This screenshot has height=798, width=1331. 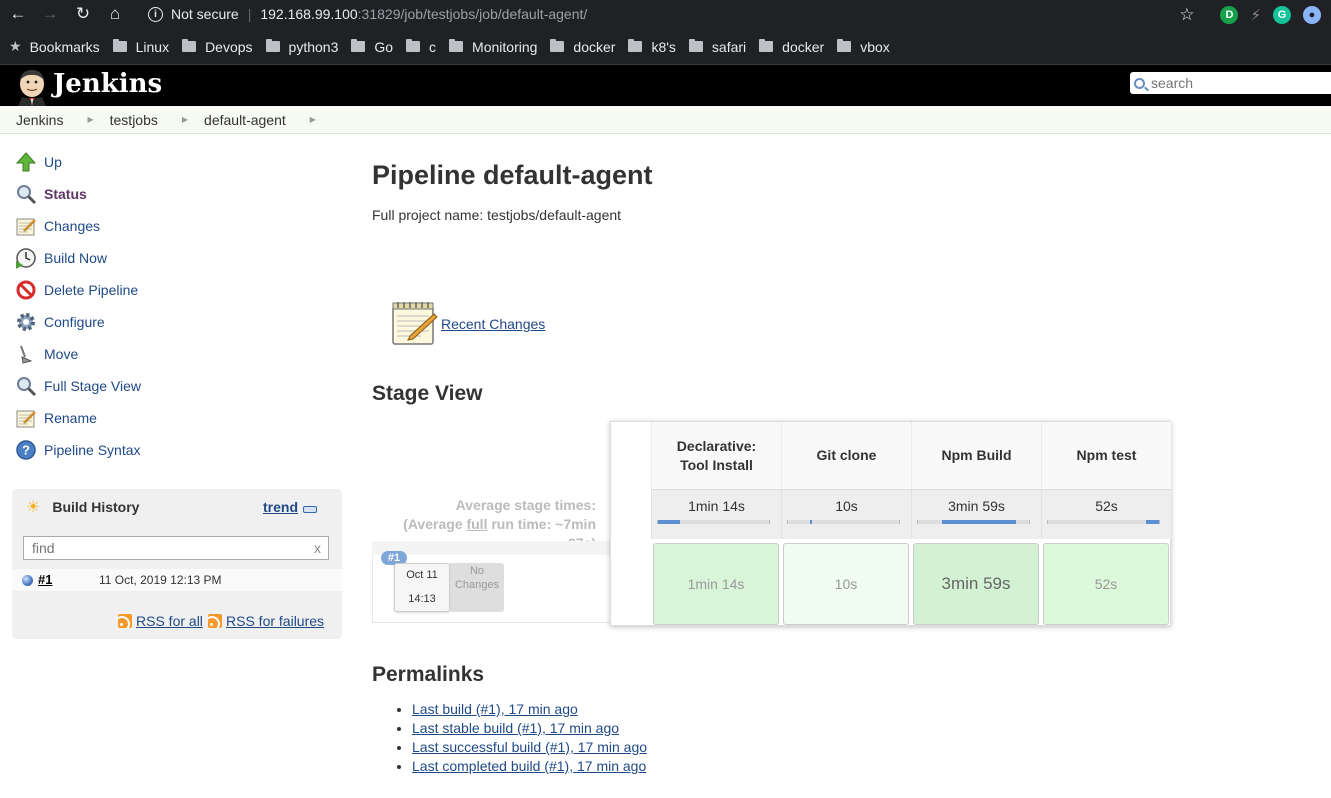 What do you see at coordinates (280, 507) in the screenshot?
I see `trend-link: trend` at bounding box center [280, 507].